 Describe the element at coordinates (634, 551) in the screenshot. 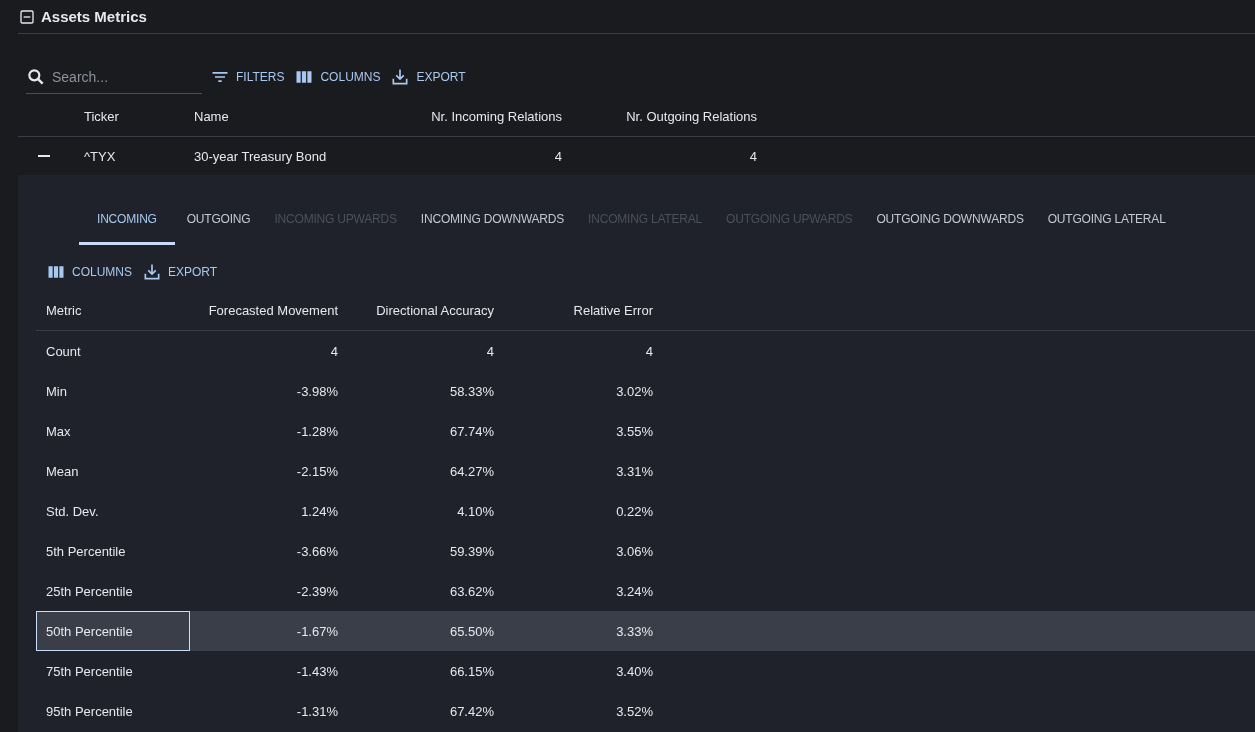

I see `table-cell-text: 3.06%` at that location.